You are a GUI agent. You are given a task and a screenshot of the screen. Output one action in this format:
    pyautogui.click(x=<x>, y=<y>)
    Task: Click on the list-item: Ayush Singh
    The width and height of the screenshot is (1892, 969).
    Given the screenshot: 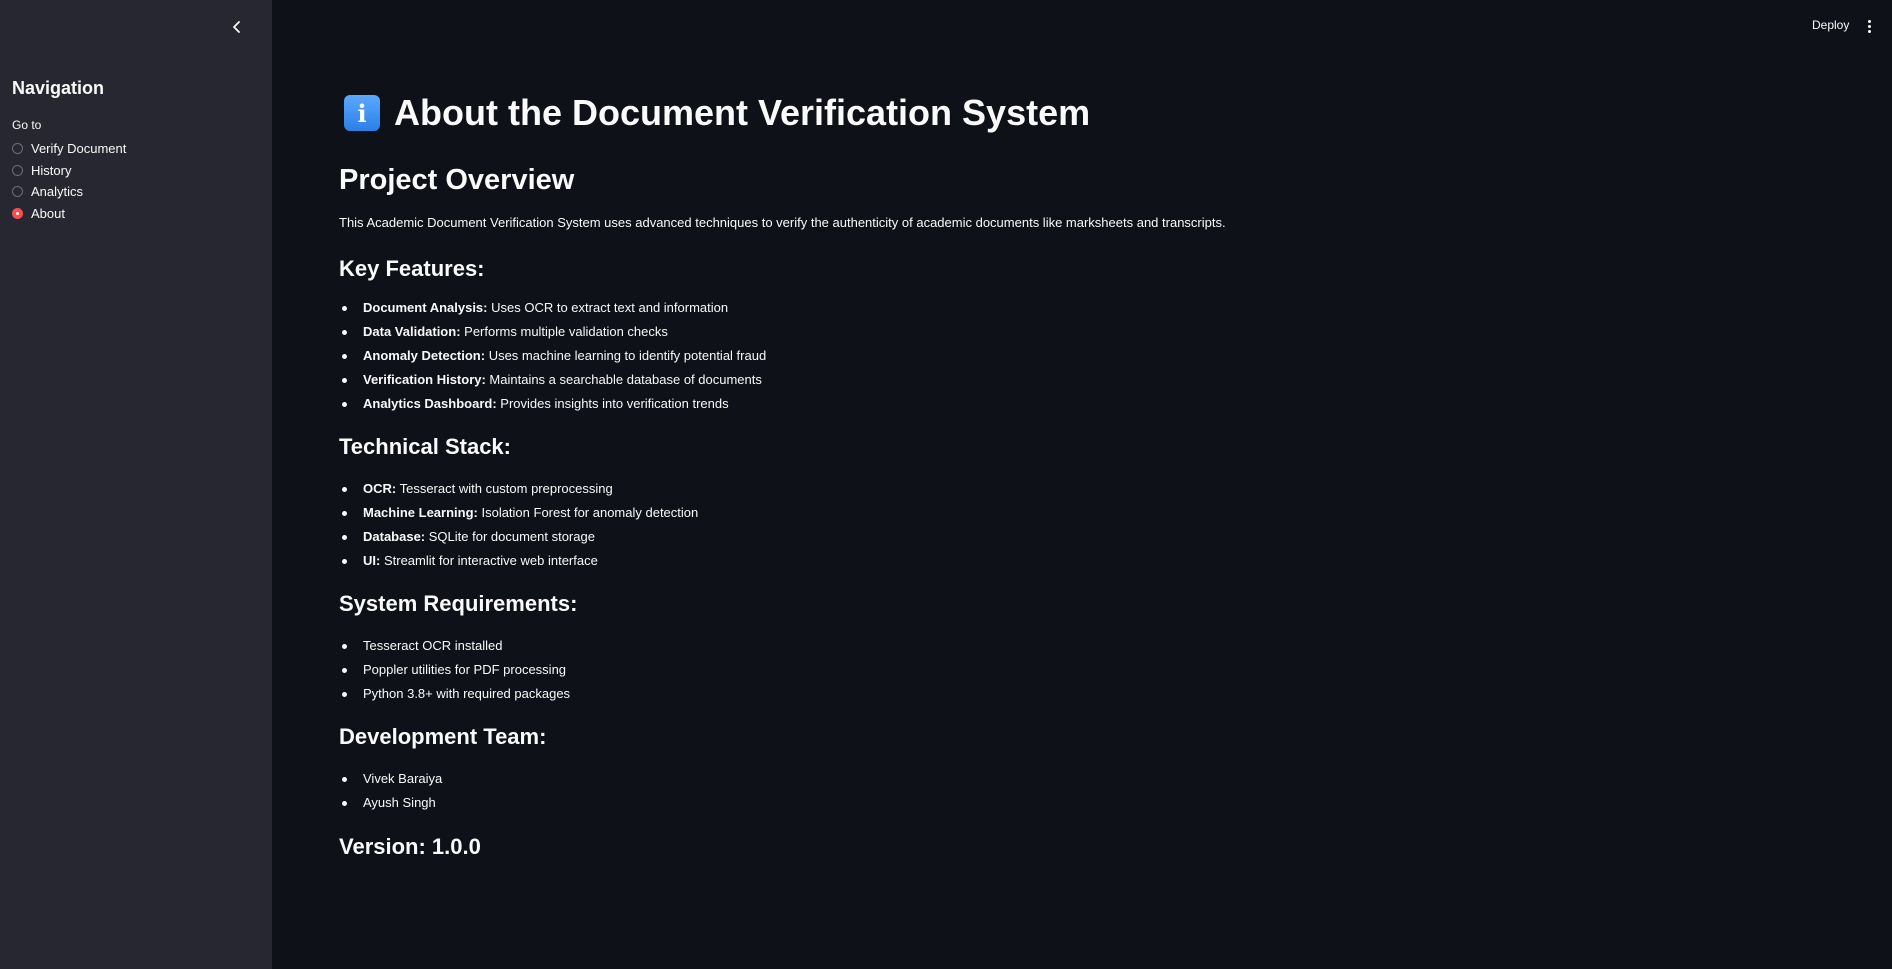 What is the action you would take?
    pyautogui.click(x=390, y=803)
    